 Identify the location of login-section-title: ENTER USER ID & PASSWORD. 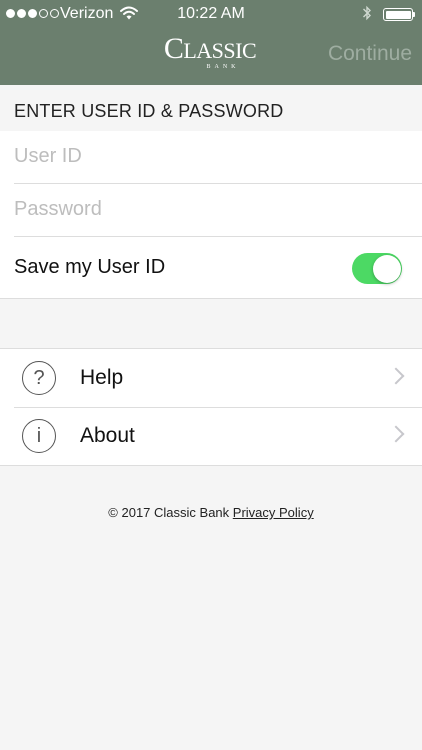
(149, 111).